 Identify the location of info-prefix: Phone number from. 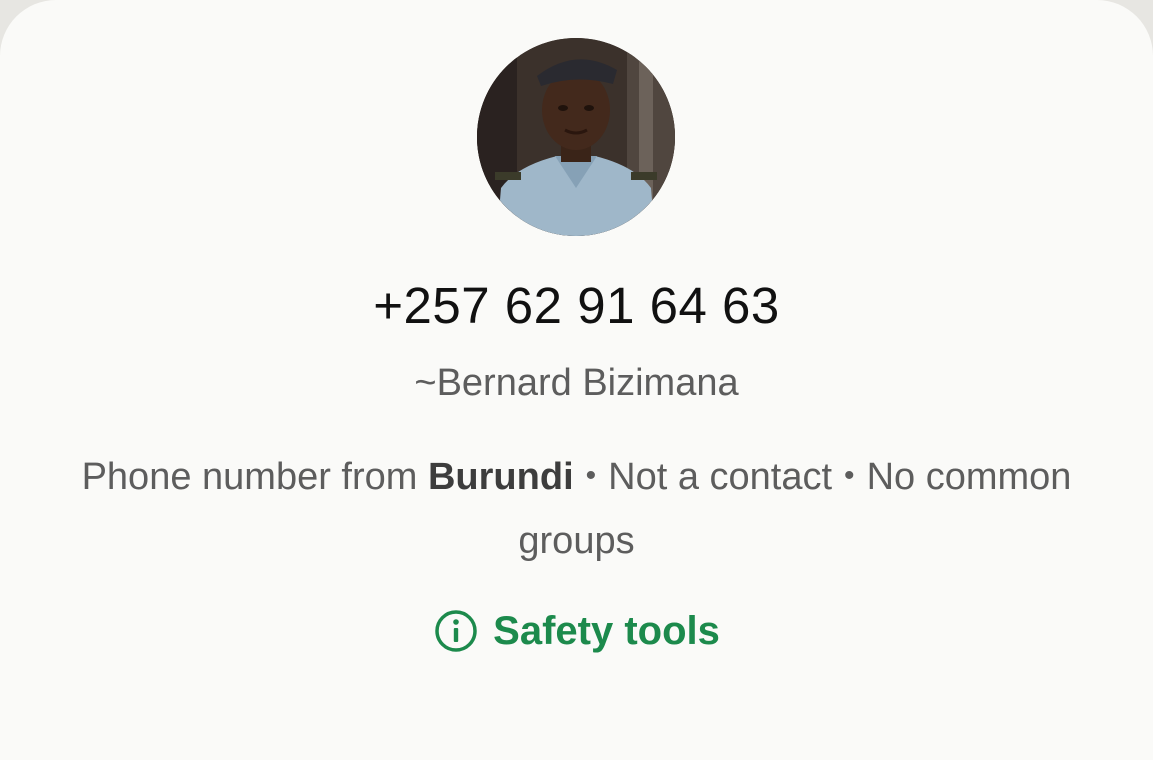
(254, 477).